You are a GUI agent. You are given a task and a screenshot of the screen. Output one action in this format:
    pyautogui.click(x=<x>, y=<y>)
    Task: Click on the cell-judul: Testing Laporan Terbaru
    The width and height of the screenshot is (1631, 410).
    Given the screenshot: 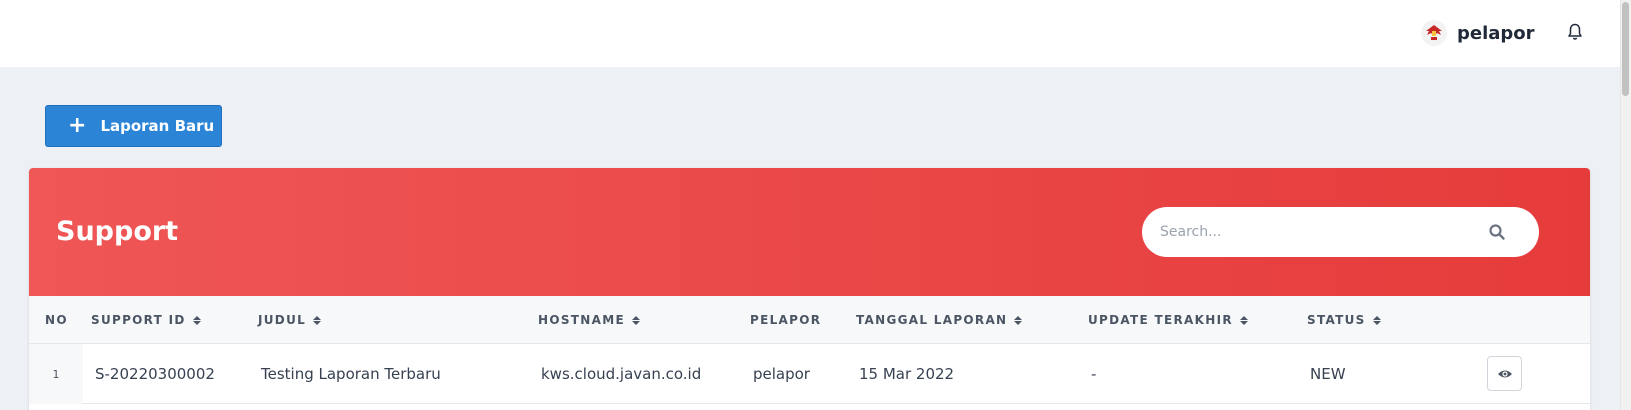 What is the action you would take?
    pyautogui.click(x=351, y=374)
    